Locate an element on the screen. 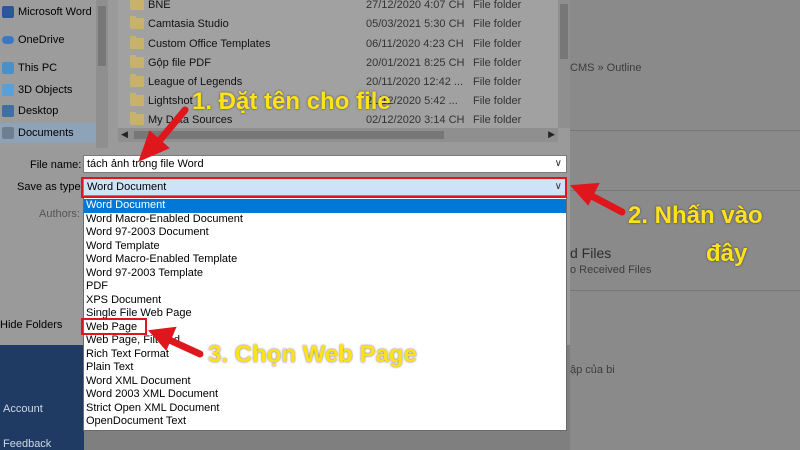  arrow-step2 is located at coordinates (597, 199).